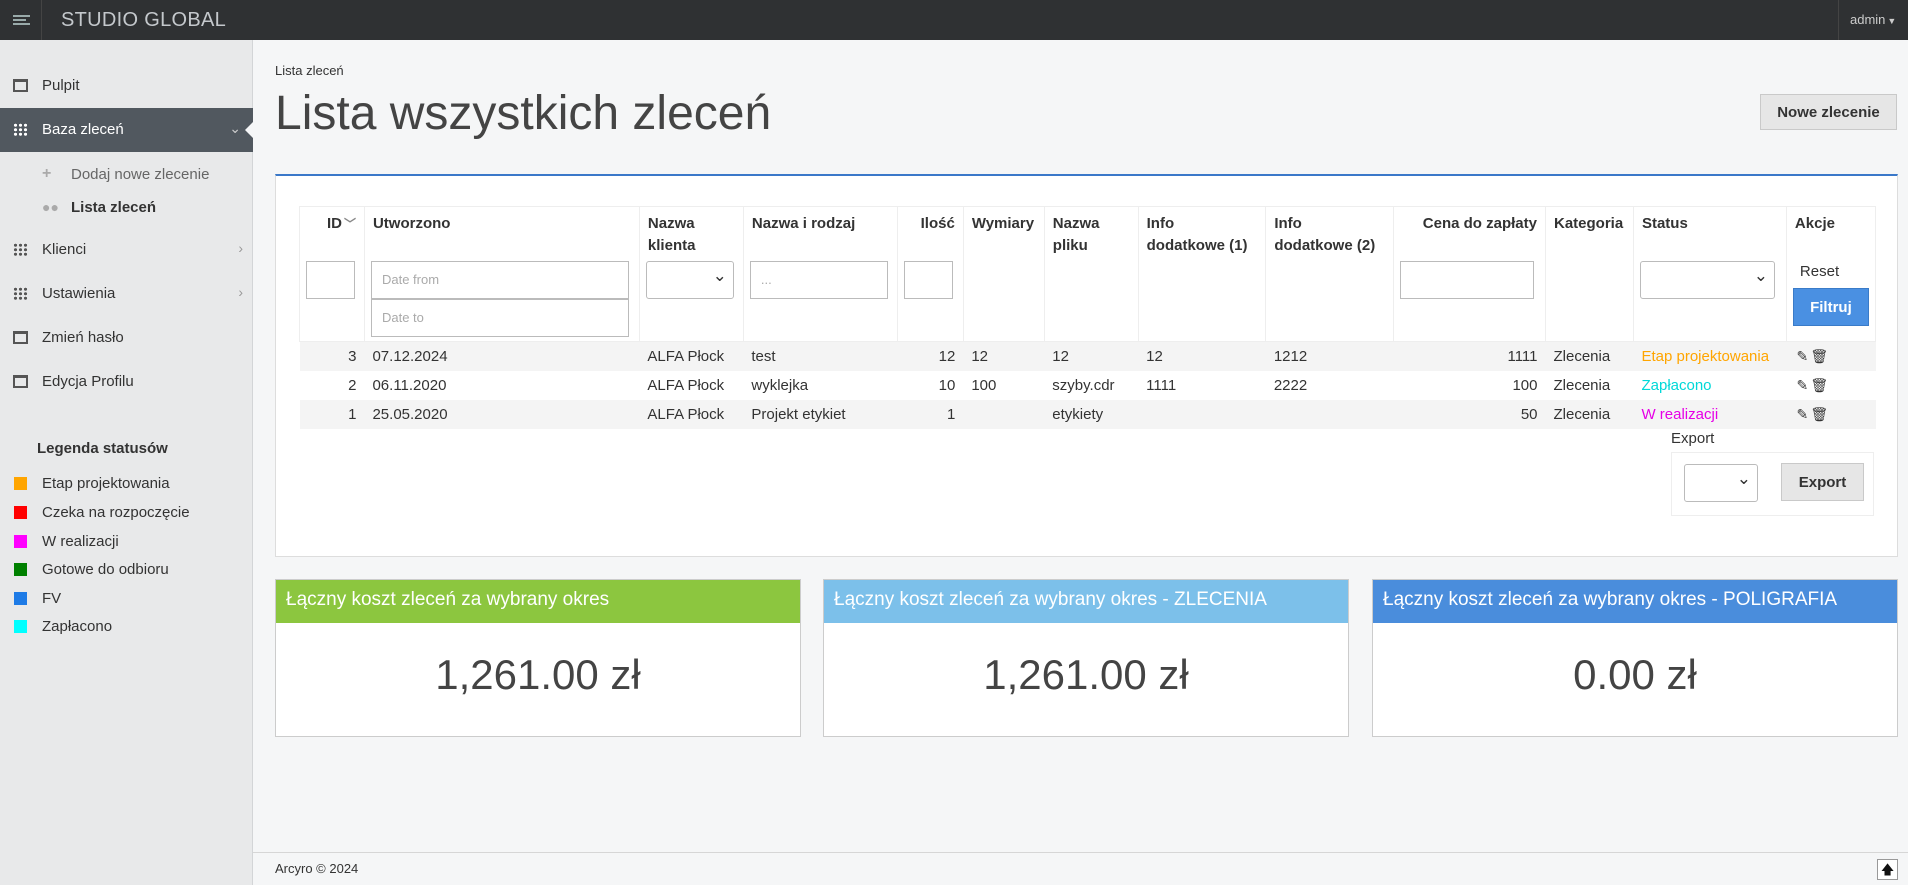 This screenshot has height=885, width=1908. Describe the element at coordinates (820, 414) in the screenshot. I see `cell-name: Projekt etykiet` at that location.